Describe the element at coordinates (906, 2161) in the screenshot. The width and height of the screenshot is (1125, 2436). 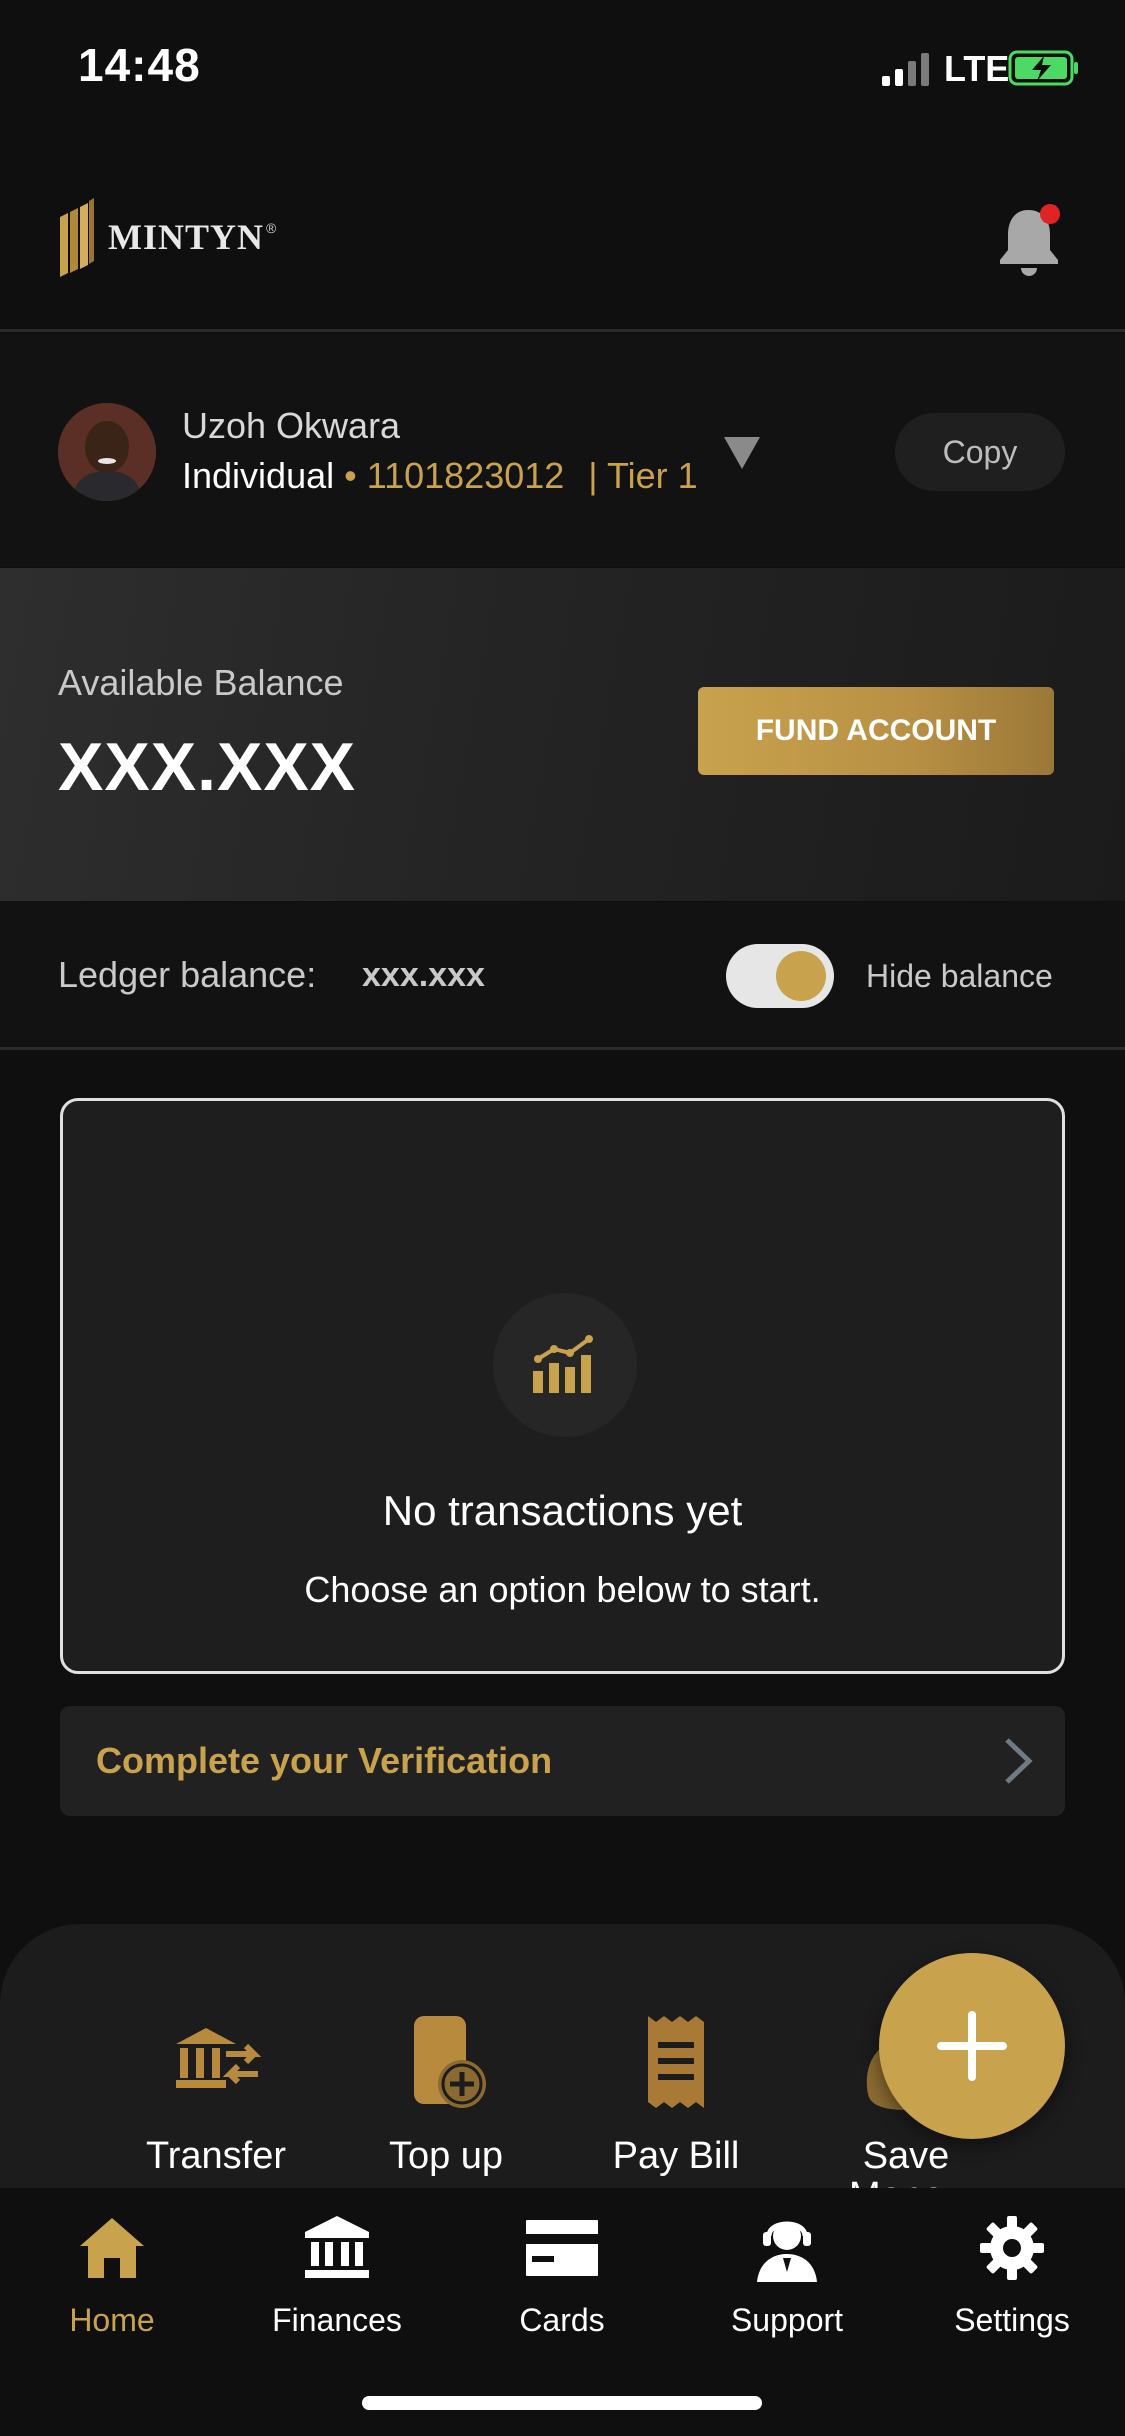
I see `quick-action-label: Save Money` at that location.